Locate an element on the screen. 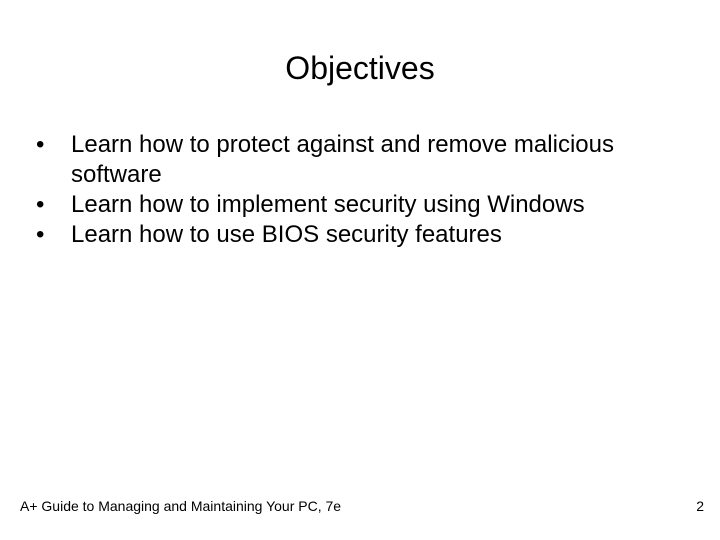 The image size is (720, 540). bullet-text: Learn how to use BIOS security features is located at coordinates (286, 234).